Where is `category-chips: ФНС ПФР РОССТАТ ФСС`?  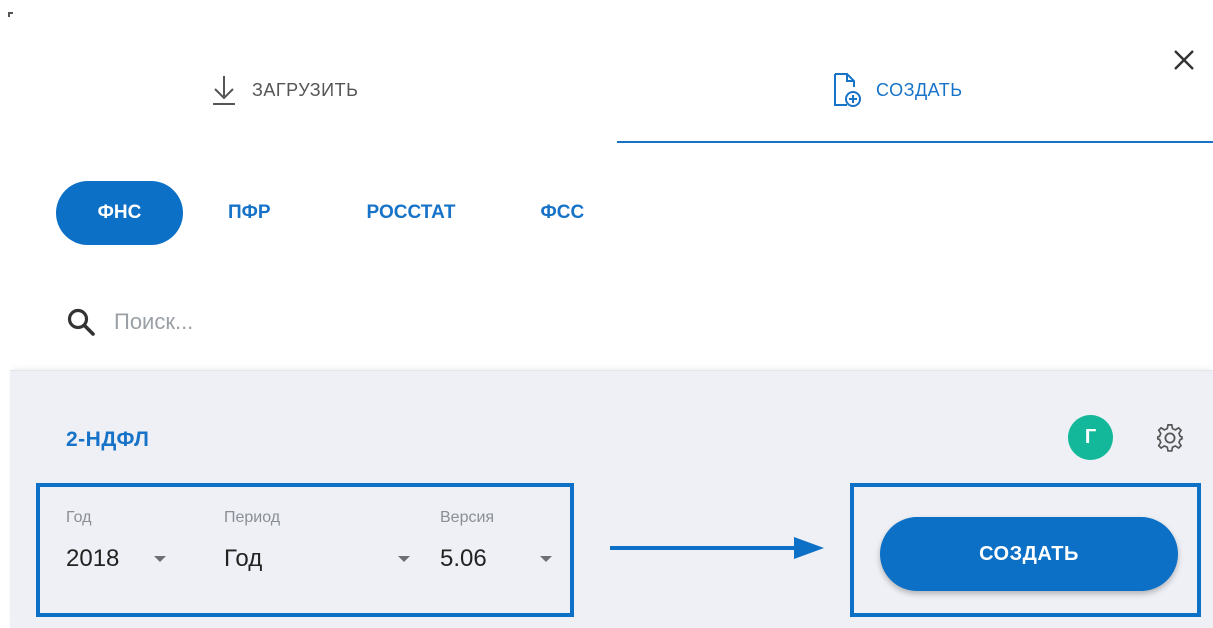
category-chips: ФНС ПФР РОССТАТ ФСС is located at coordinates (320, 213).